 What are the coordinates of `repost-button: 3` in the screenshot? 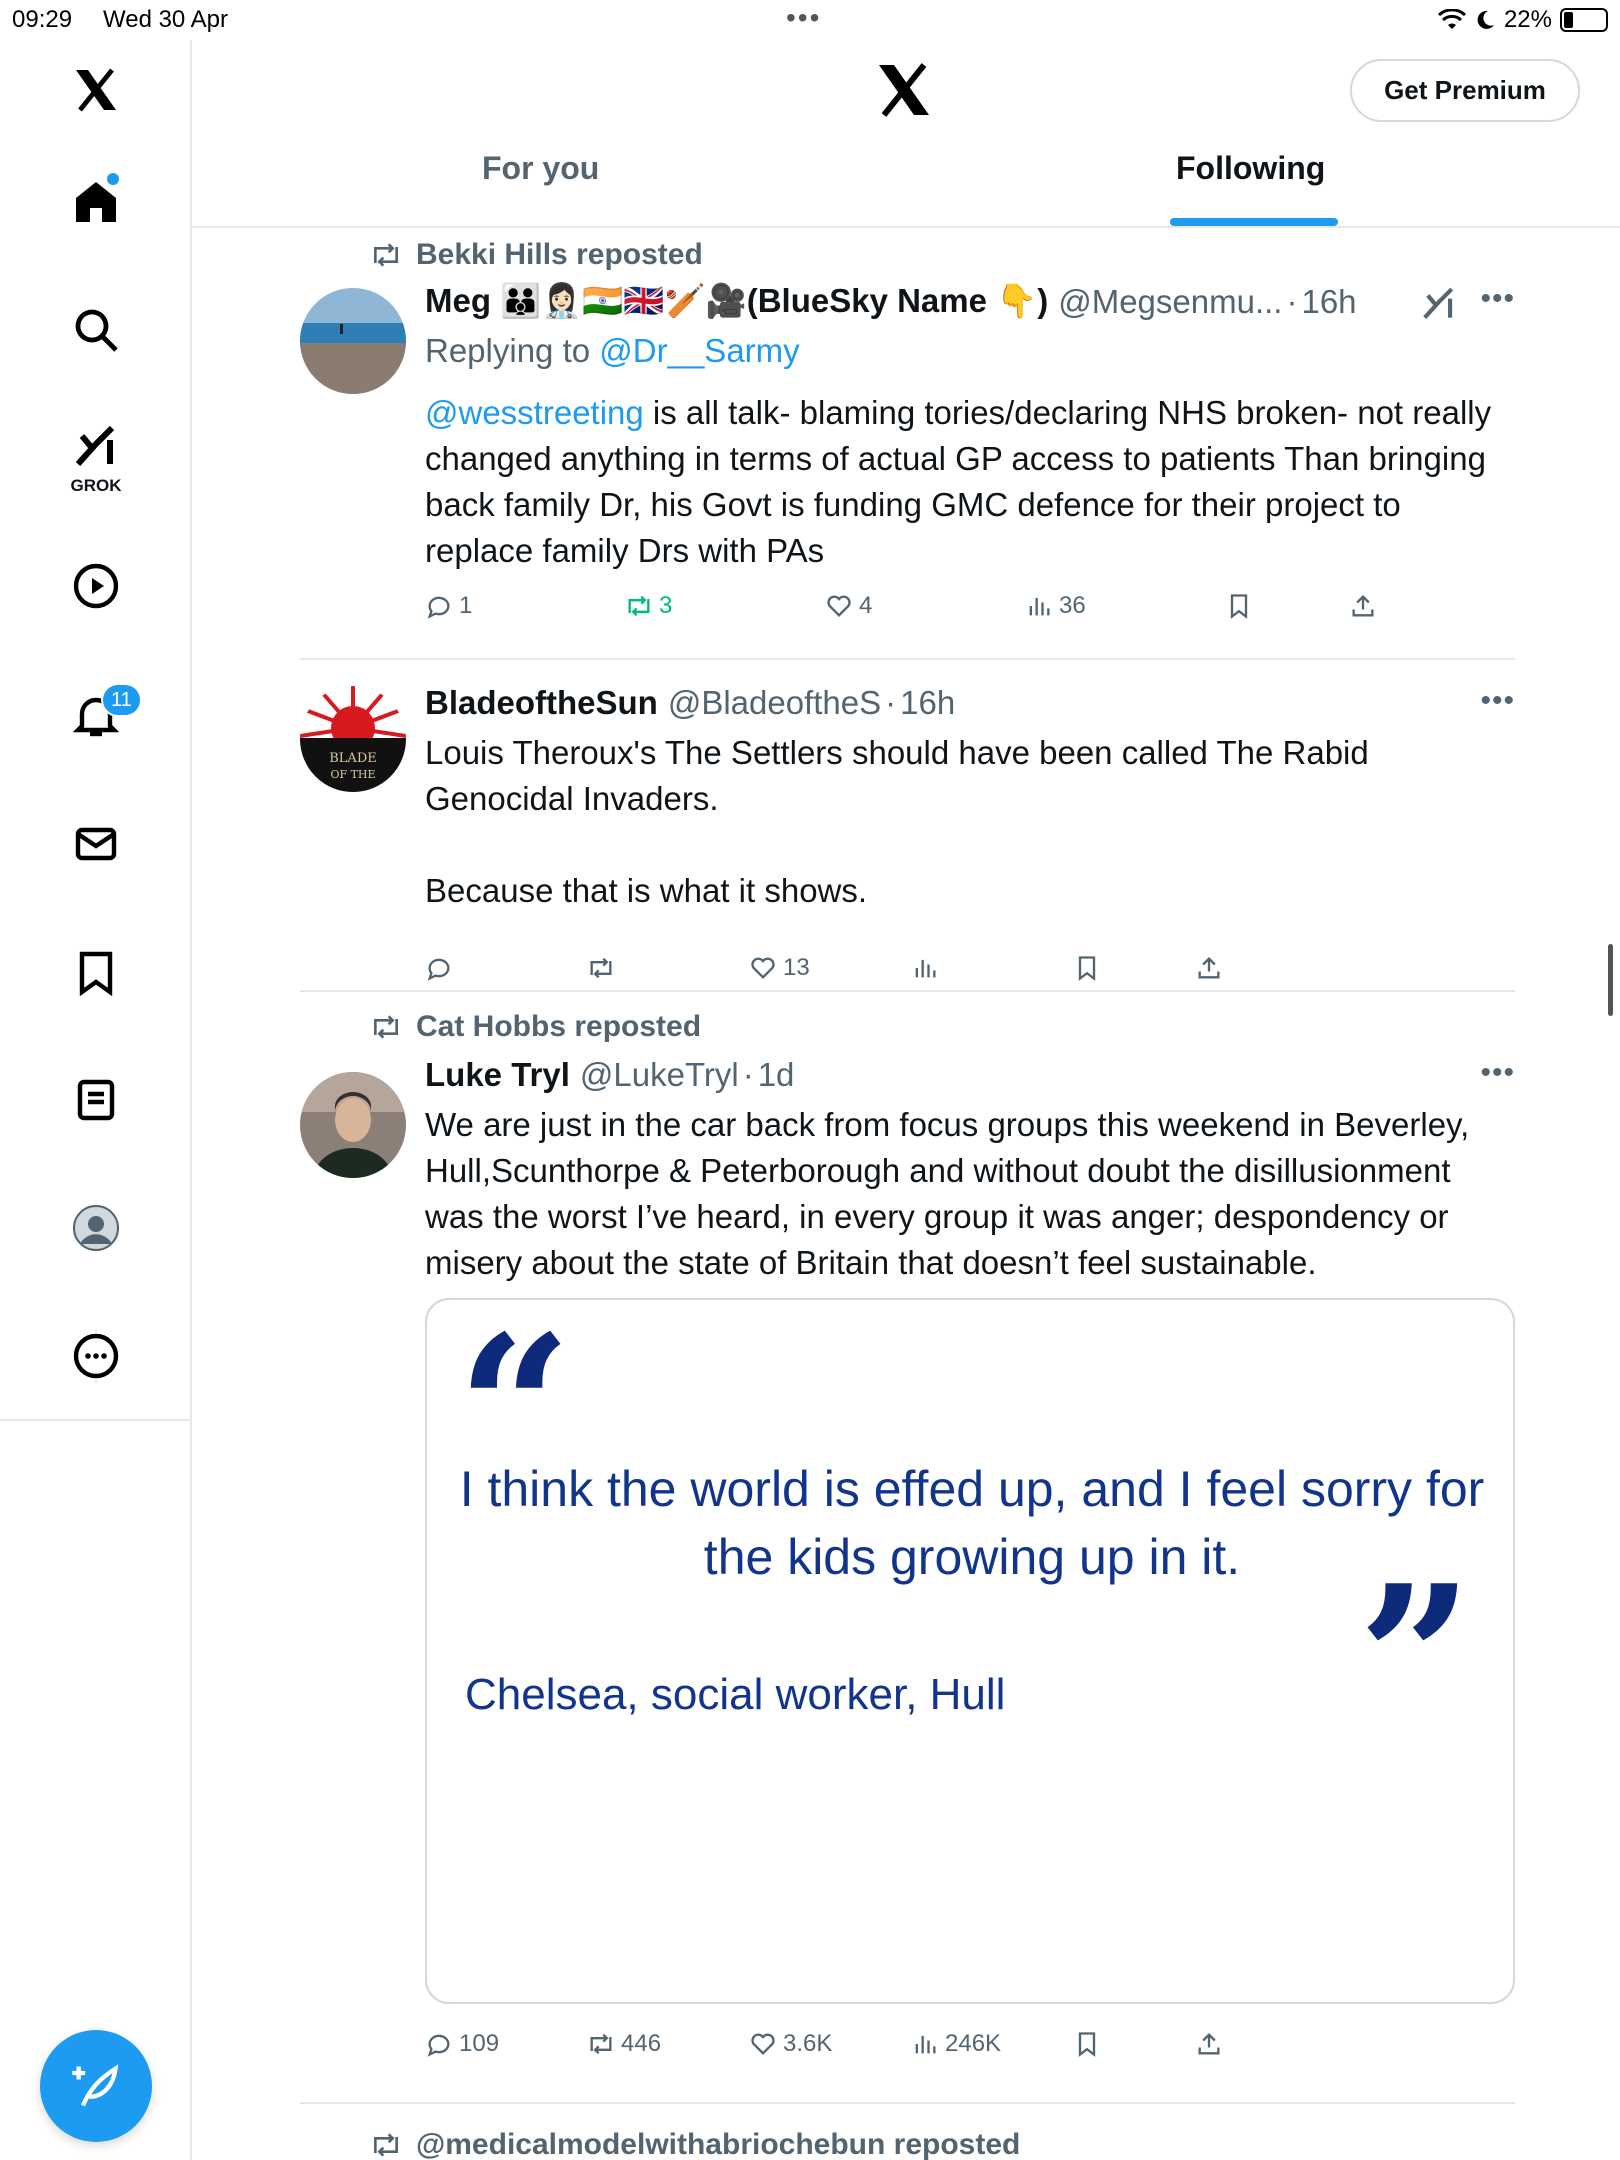 It's located at (648, 606).